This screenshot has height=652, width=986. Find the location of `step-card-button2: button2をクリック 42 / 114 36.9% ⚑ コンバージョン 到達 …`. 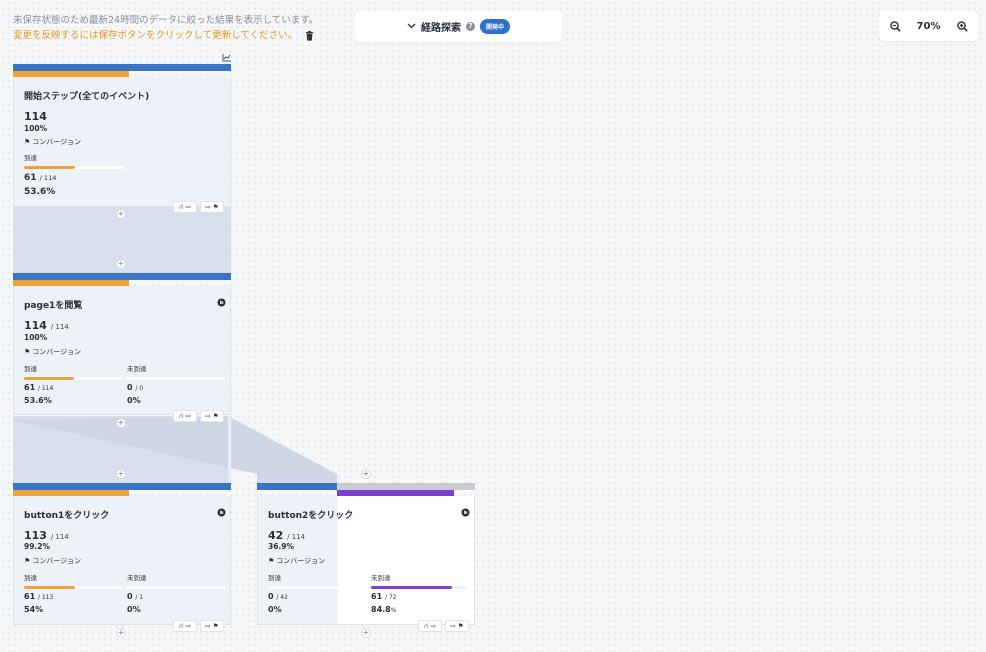

step-card-button2: button2をクリック 42 / 114 36.9% ⚑ コンバージョン 到達 … is located at coordinates (366, 554).